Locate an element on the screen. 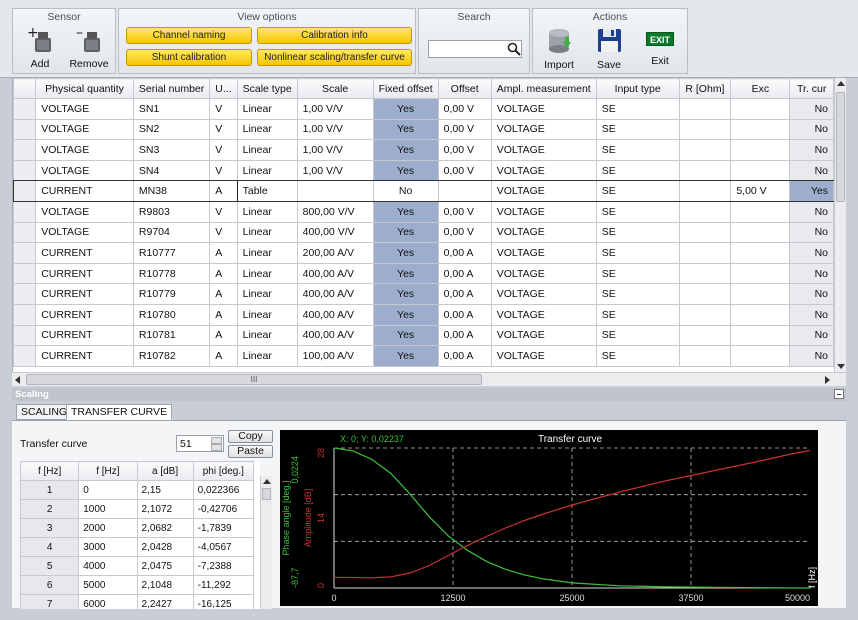  transfer-column-header: phi [deg.] is located at coordinates (223, 471).